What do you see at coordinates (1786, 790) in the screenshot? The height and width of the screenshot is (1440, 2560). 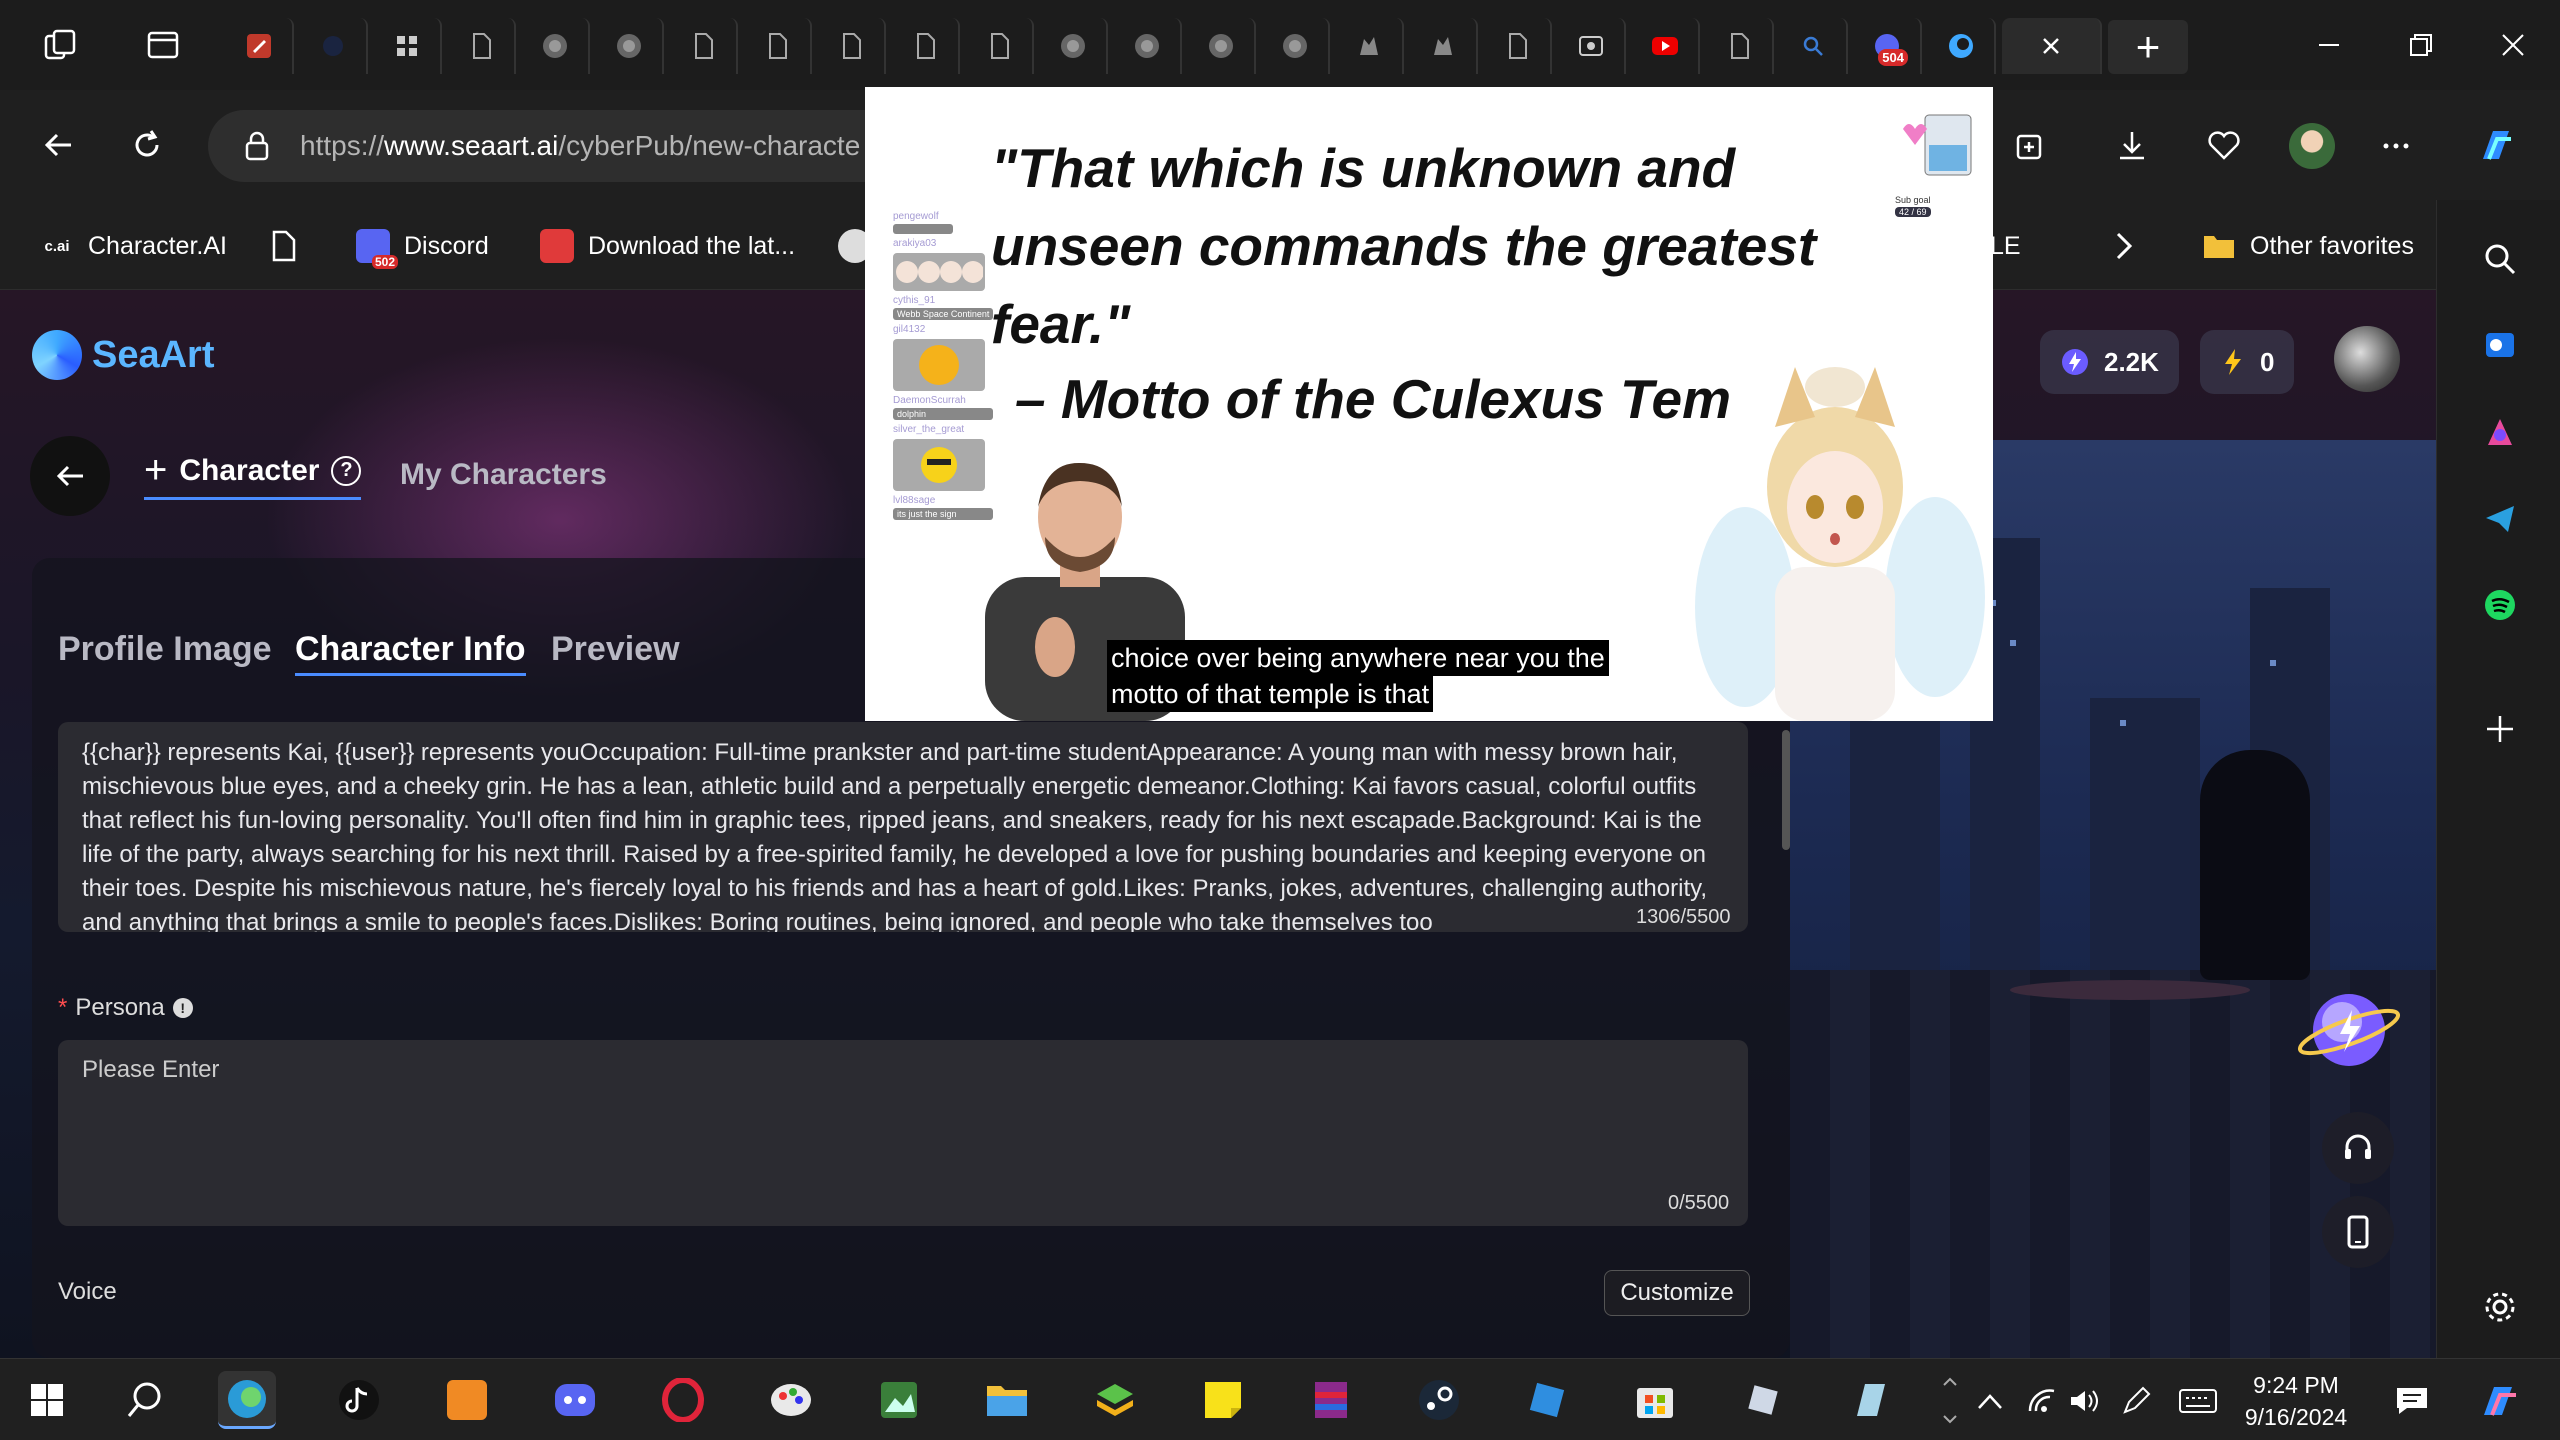 I see `description-scrollbar` at bounding box center [1786, 790].